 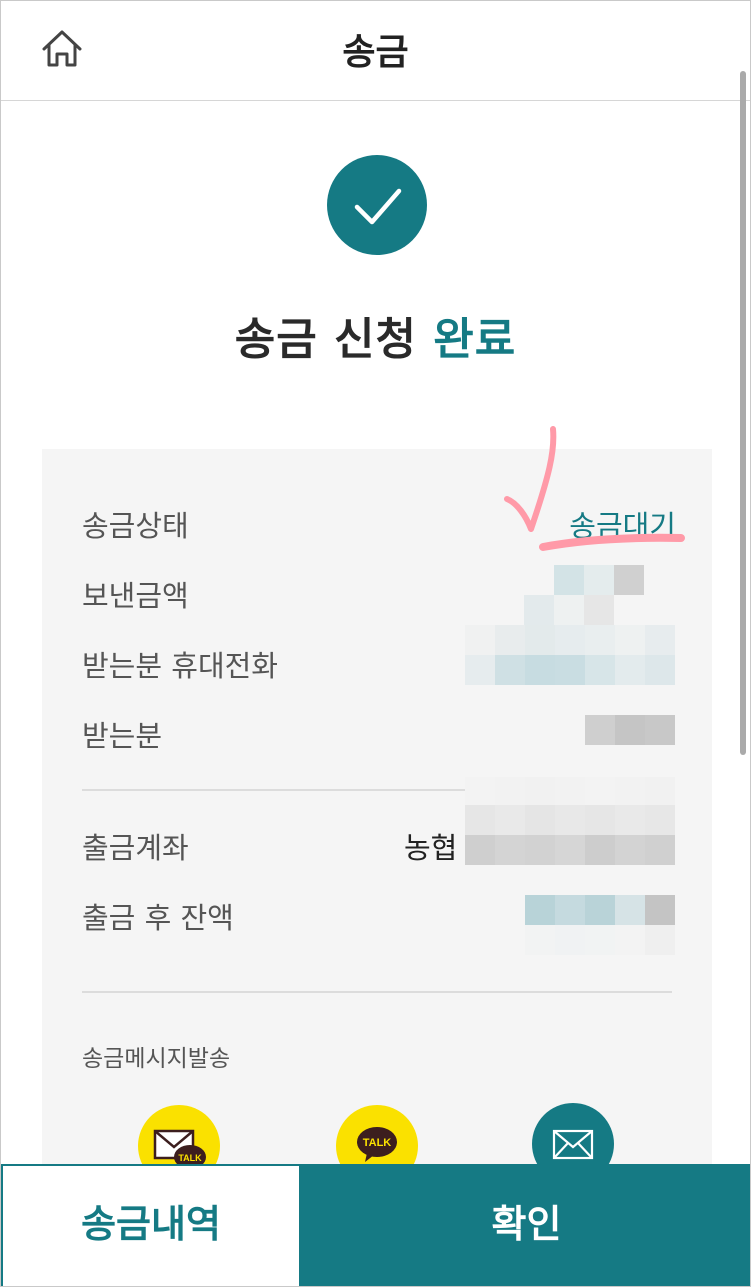 What do you see at coordinates (122, 736) in the screenshot?
I see `recipient-label: 받는분` at bounding box center [122, 736].